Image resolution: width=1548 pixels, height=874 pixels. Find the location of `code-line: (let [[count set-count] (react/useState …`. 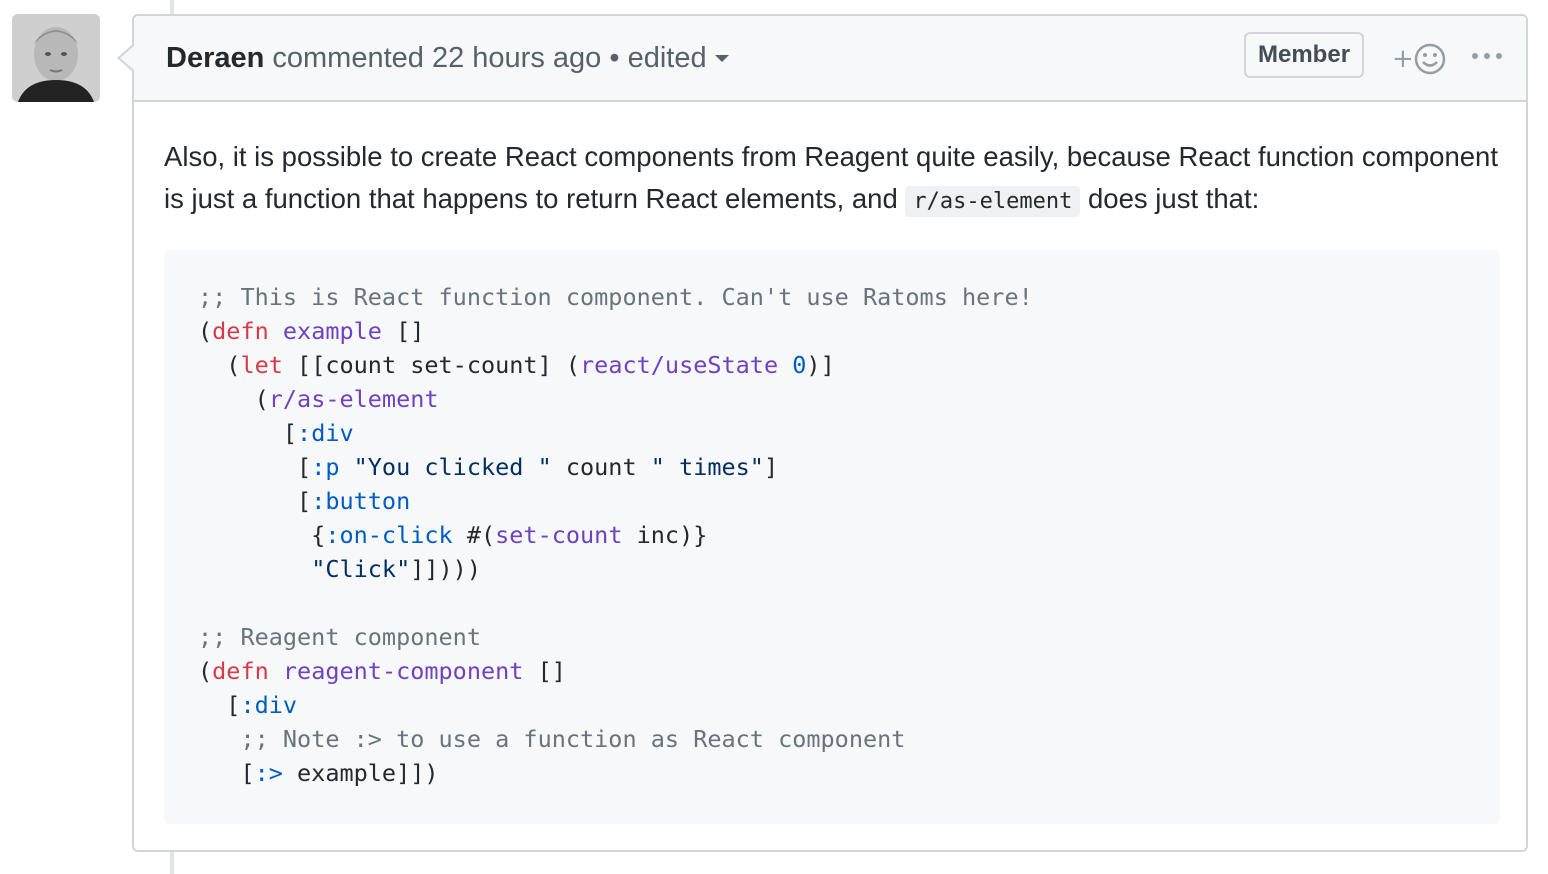

code-line: (let [[count set-count] (react/useState … is located at coordinates (832, 365).